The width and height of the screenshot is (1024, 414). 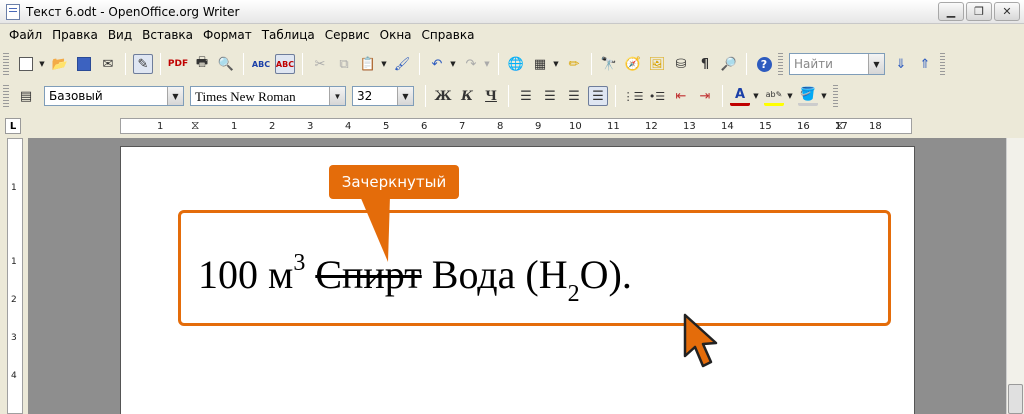 What do you see at coordinates (25, 35) in the screenshot?
I see `menu-file: Файл` at bounding box center [25, 35].